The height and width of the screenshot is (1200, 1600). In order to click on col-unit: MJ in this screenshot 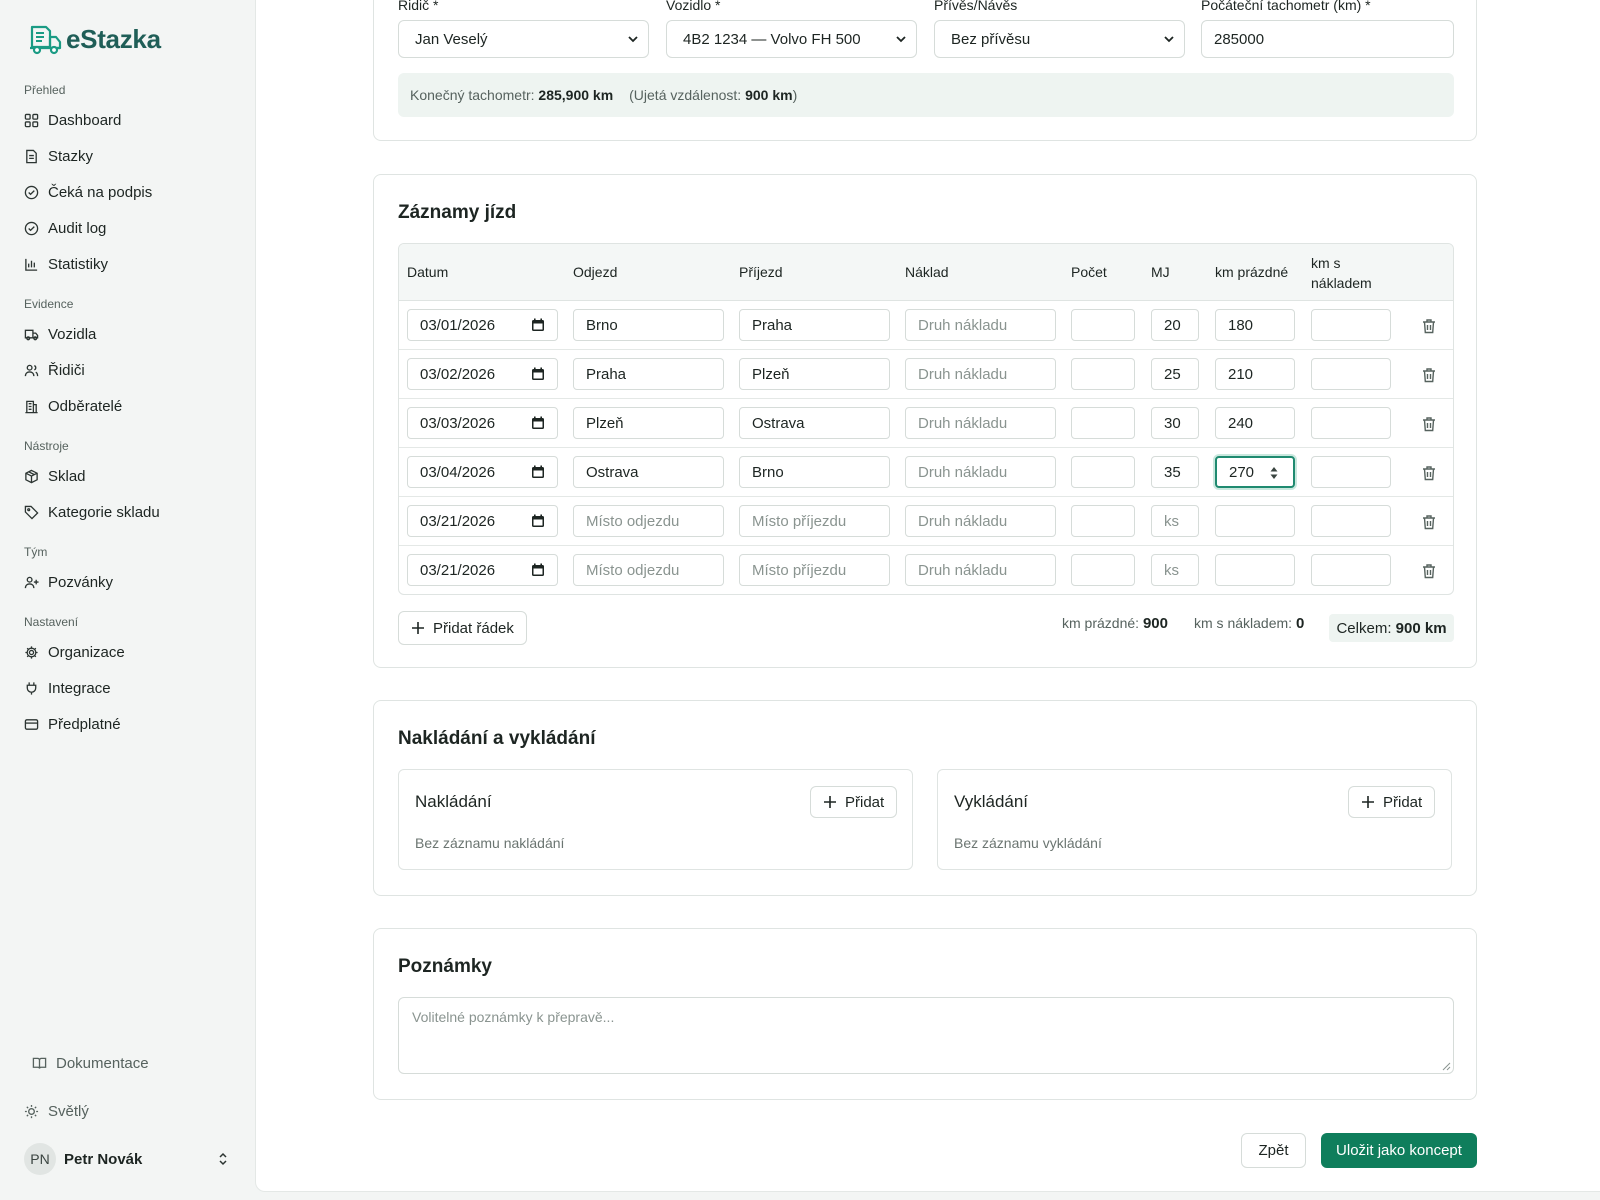, I will do `click(1160, 272)`.